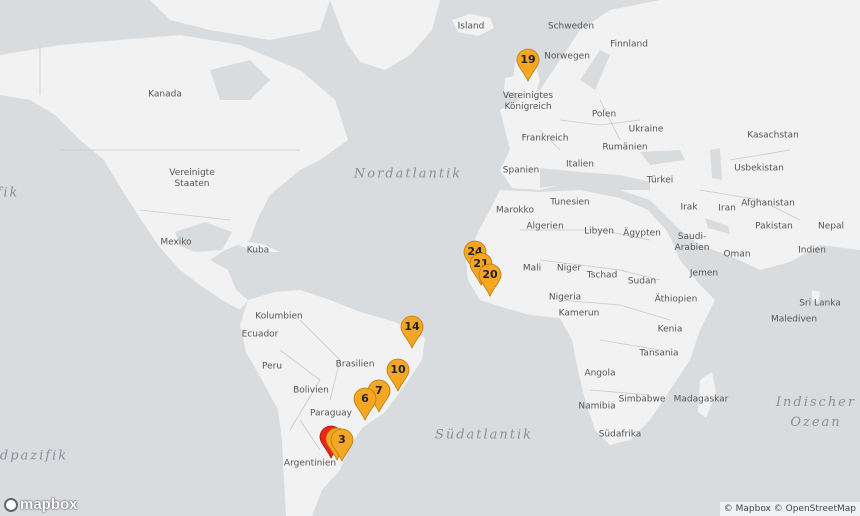 The width and height of the screenshot is (860, 516). What do you see at coordinates (10, 193) in the screenshot?
I see `ocean-pazifik-partial: fik` at bounding box center [10, 193].